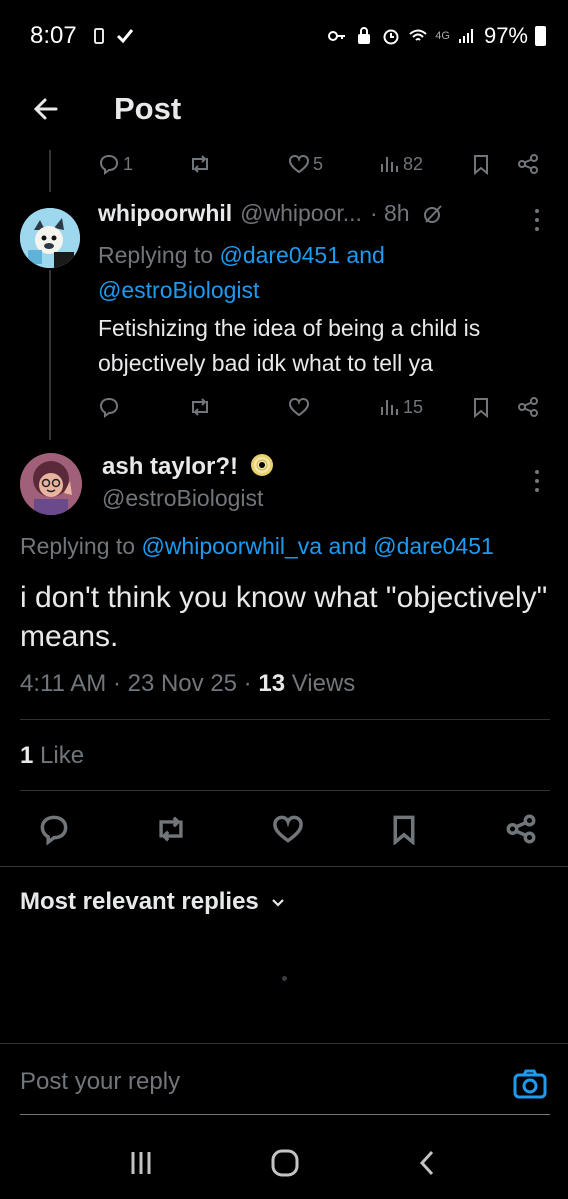  I want to click on views-button: 15, so click(400, 407).